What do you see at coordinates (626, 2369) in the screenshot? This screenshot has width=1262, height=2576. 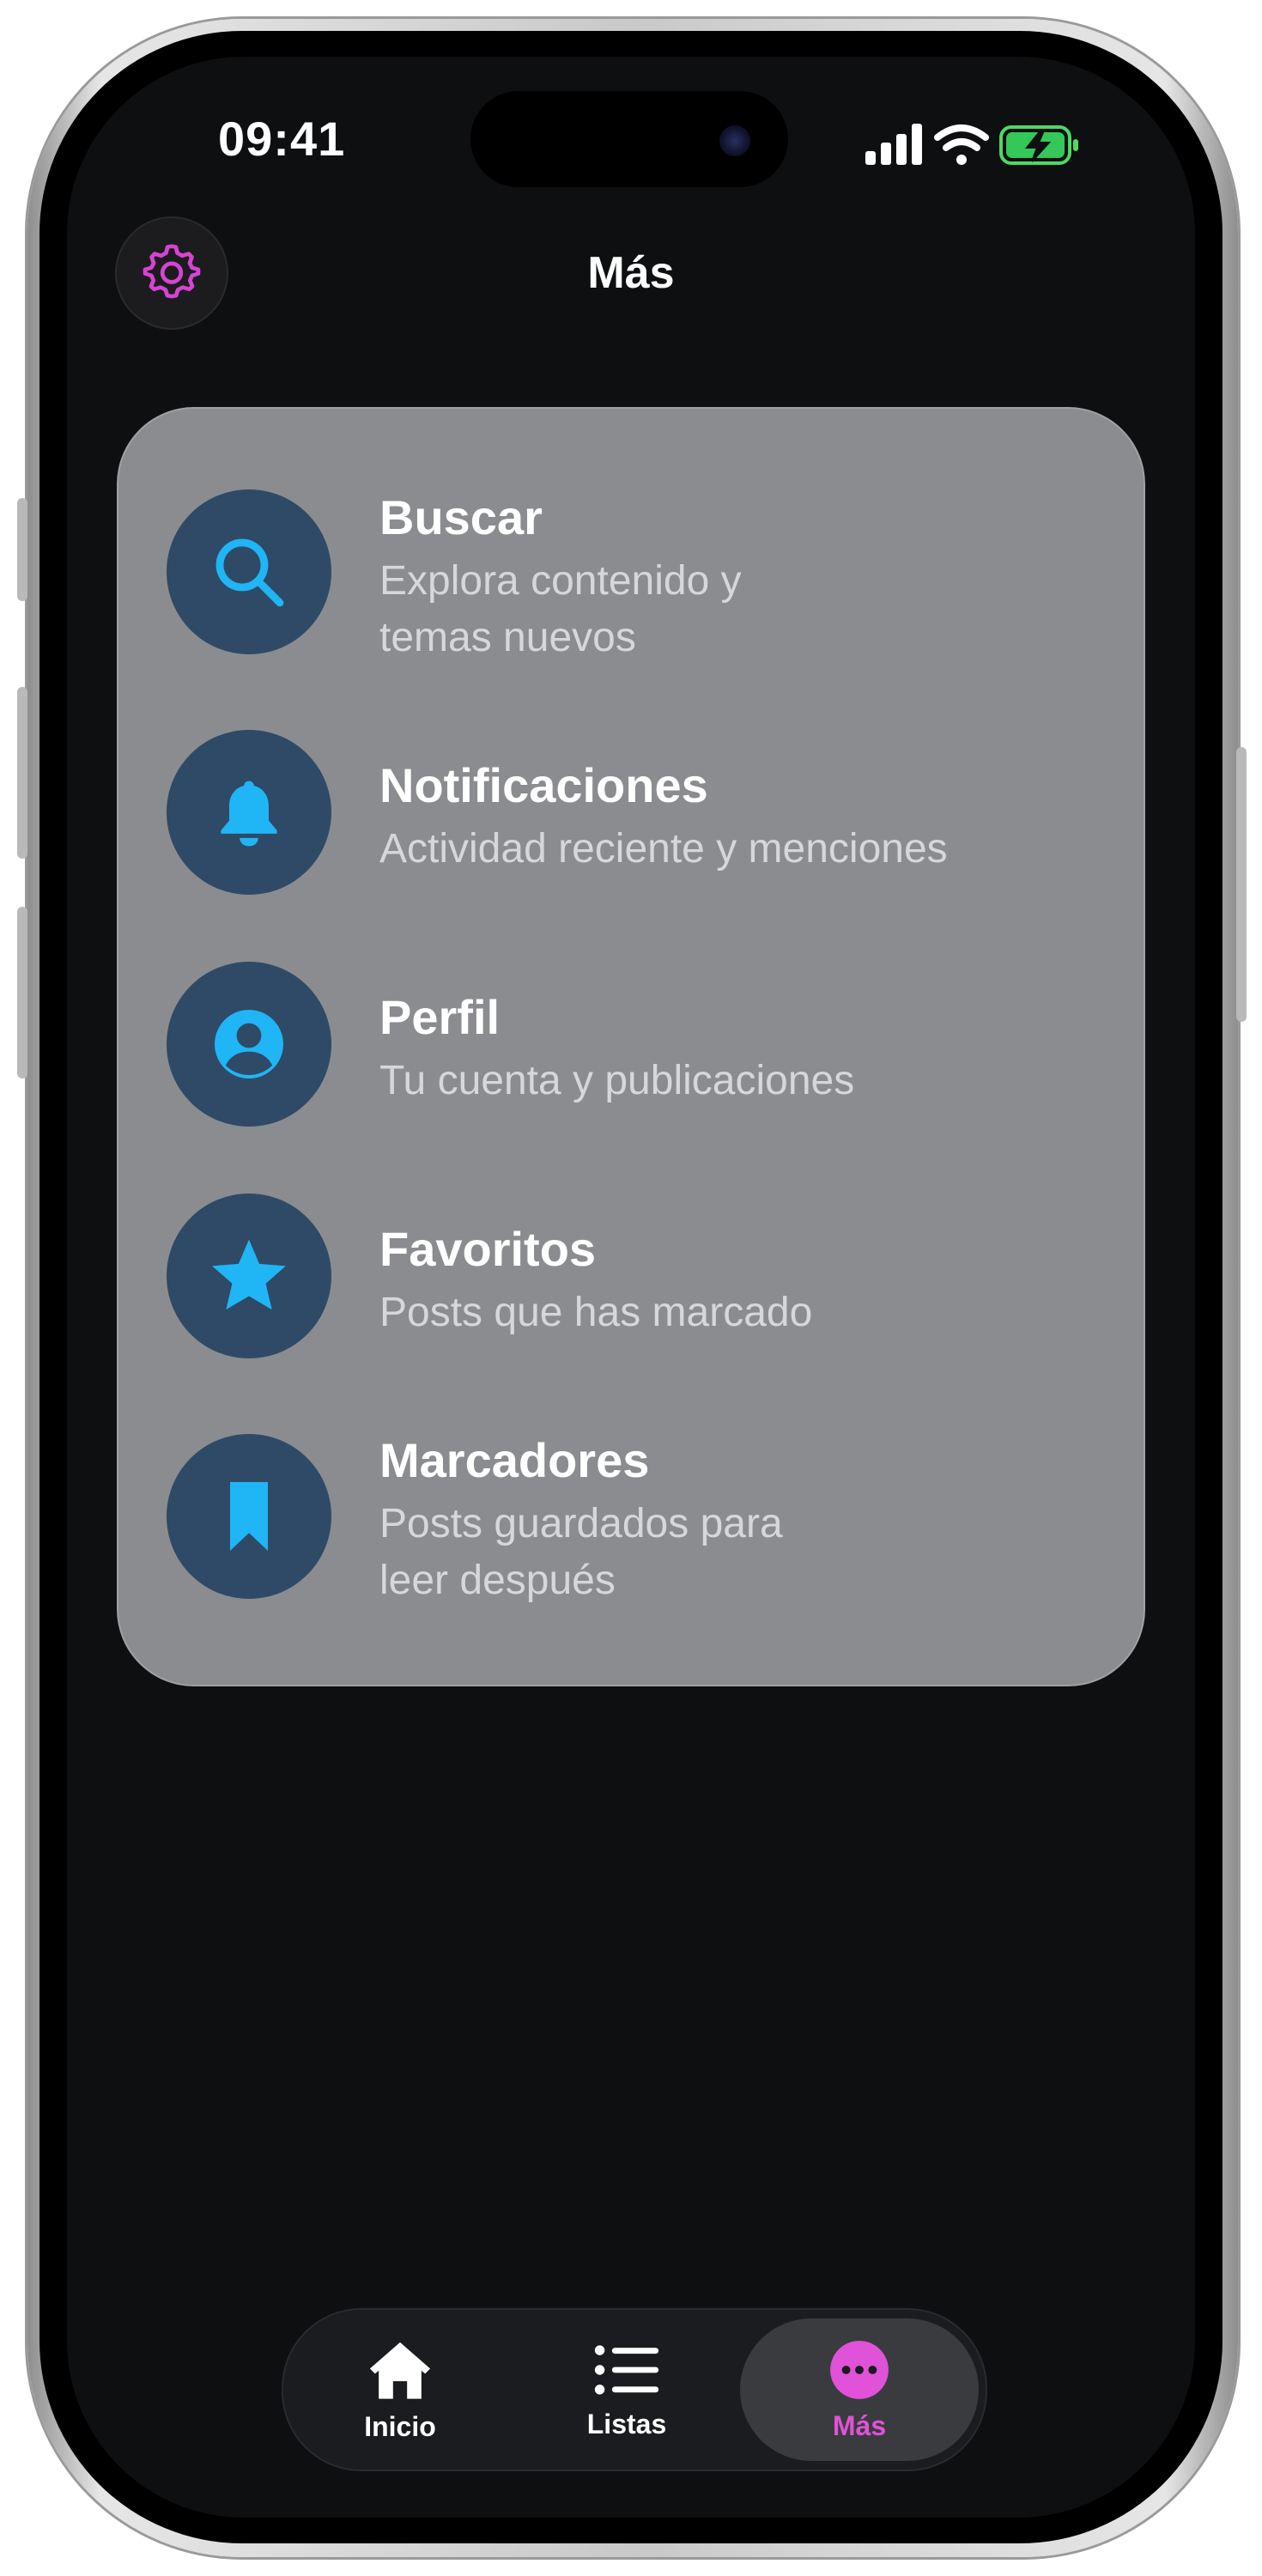 I see `list-icon` at bounding box center [626, 2369].